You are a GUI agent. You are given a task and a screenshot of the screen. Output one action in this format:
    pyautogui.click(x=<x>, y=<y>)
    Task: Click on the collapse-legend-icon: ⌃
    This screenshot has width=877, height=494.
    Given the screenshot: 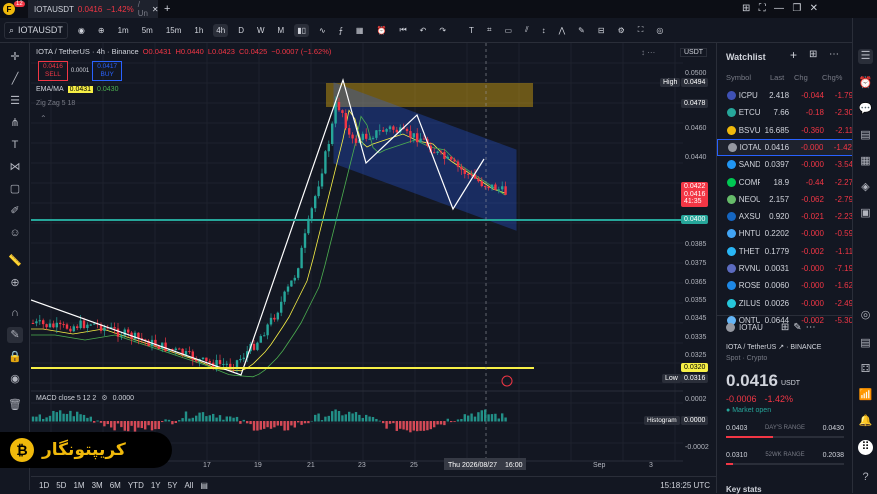 What is the action you would take?
    pyautogui.click(x=43, y=118)
    